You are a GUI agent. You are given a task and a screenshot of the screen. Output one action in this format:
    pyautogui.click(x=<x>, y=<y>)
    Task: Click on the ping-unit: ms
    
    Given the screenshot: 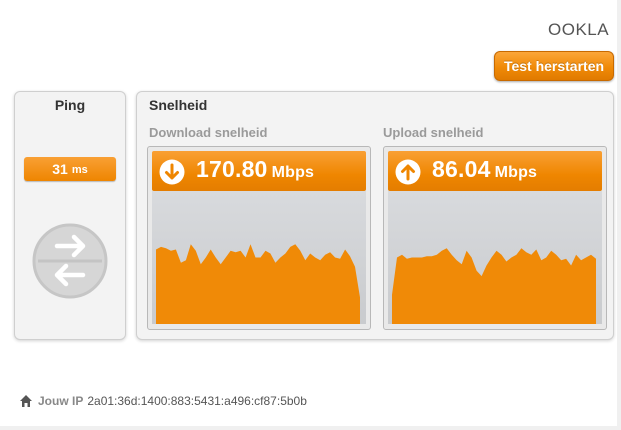 What is the action you would take?
    pyautogui.click(x=79, y=170)
    